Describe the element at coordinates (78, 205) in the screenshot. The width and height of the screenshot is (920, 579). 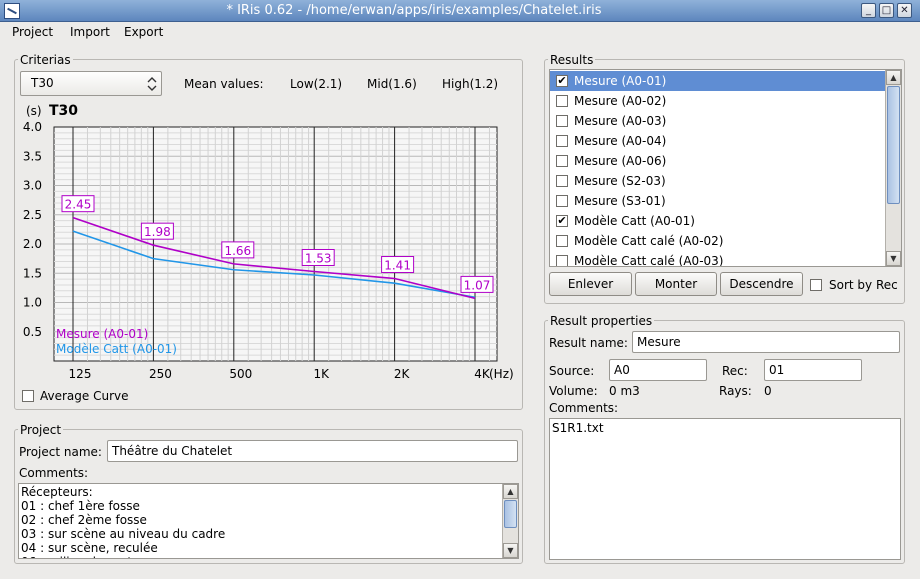
I see `data-label-text: 2.45` at that location.